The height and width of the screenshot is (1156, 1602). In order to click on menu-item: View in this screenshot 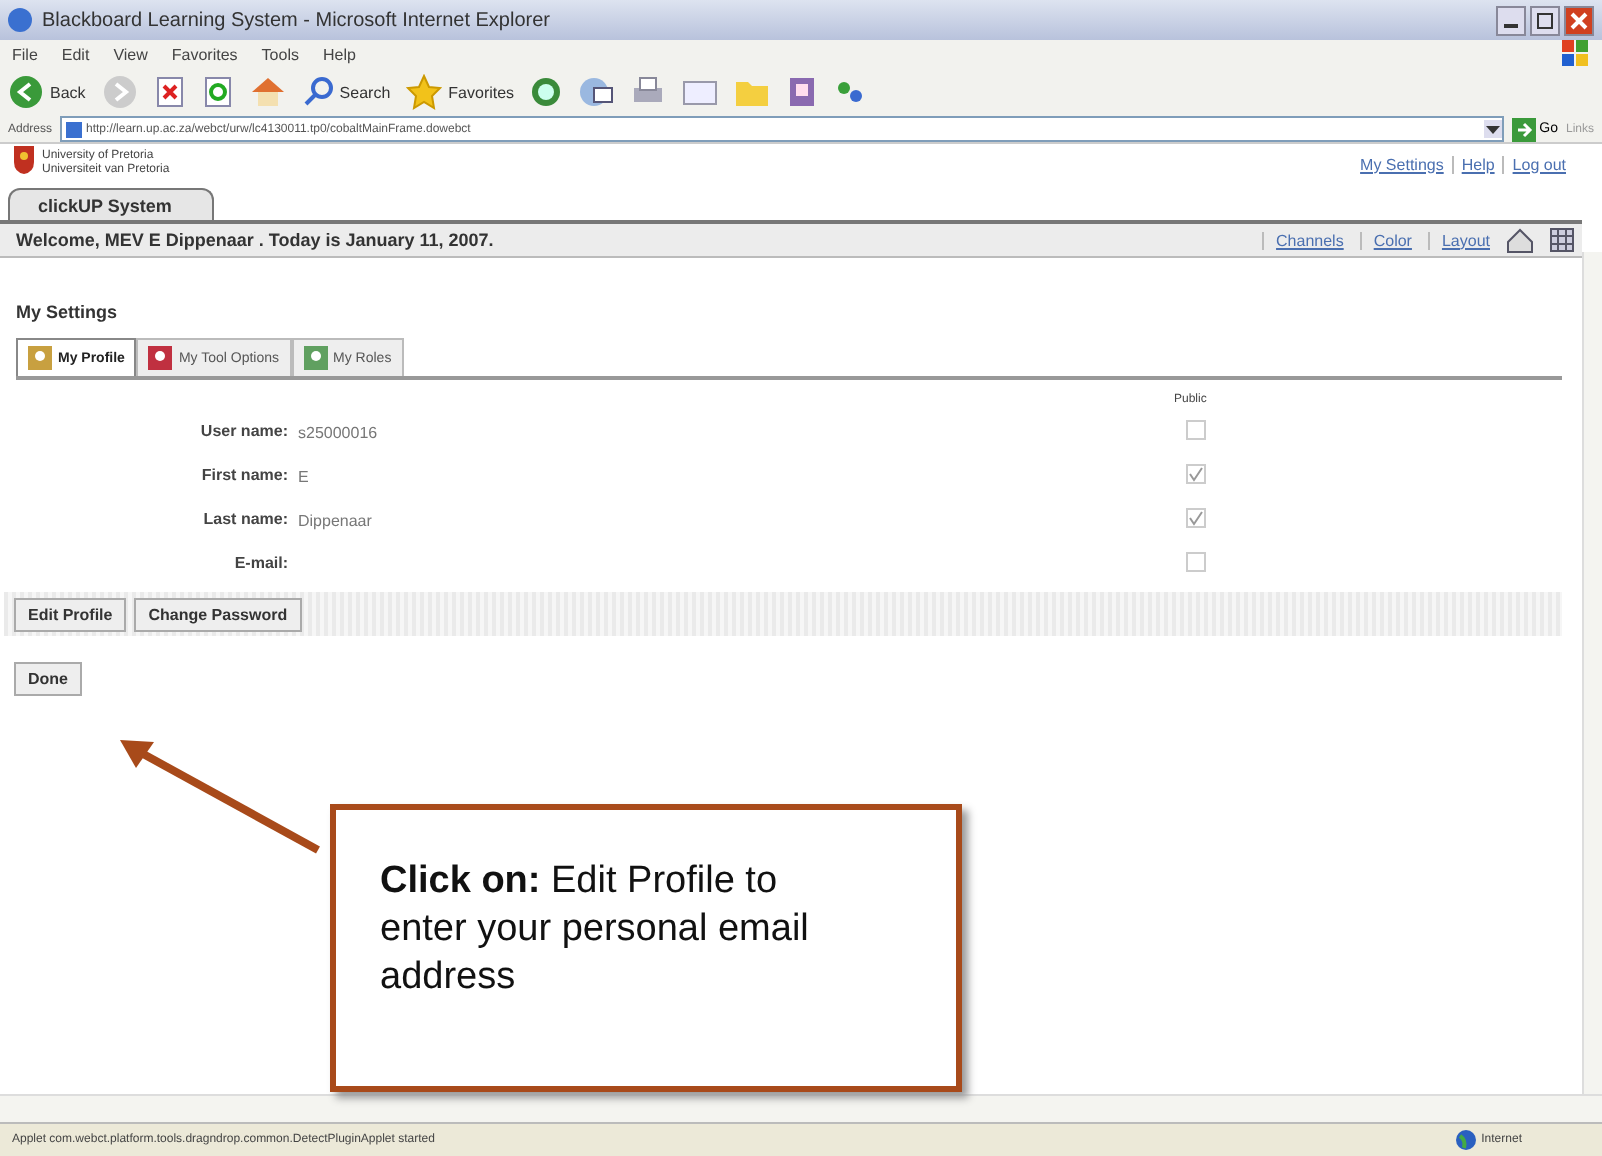, I will do `click(130, 54)`.